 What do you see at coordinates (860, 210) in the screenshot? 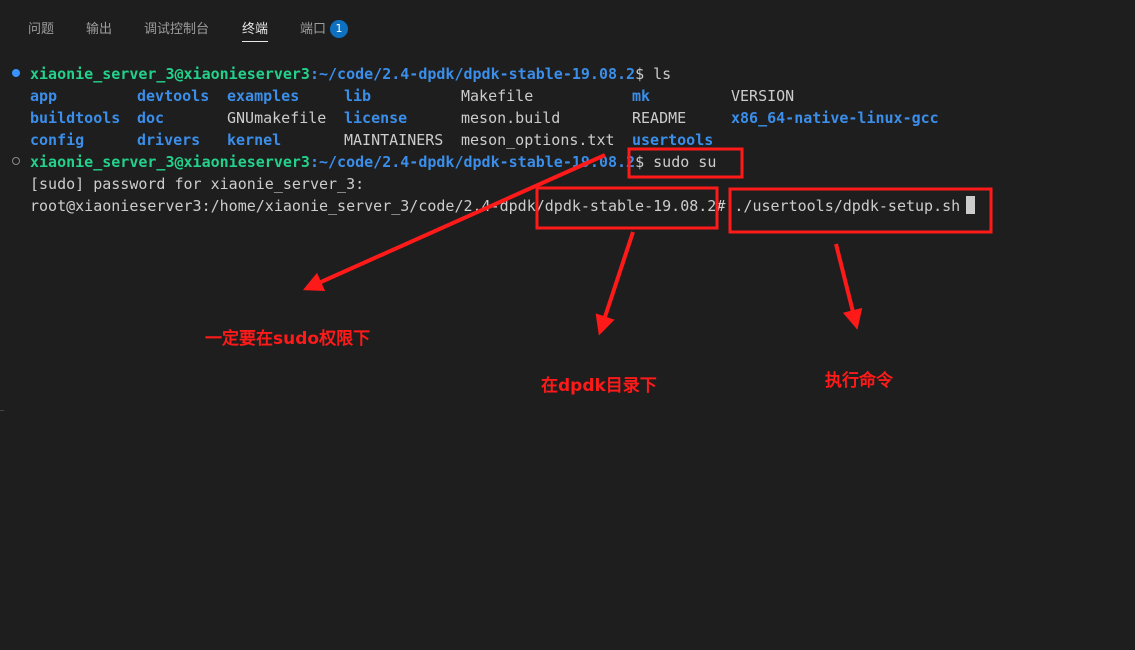
I see `highlight-box-cmd` at bounding box center [860, 210].